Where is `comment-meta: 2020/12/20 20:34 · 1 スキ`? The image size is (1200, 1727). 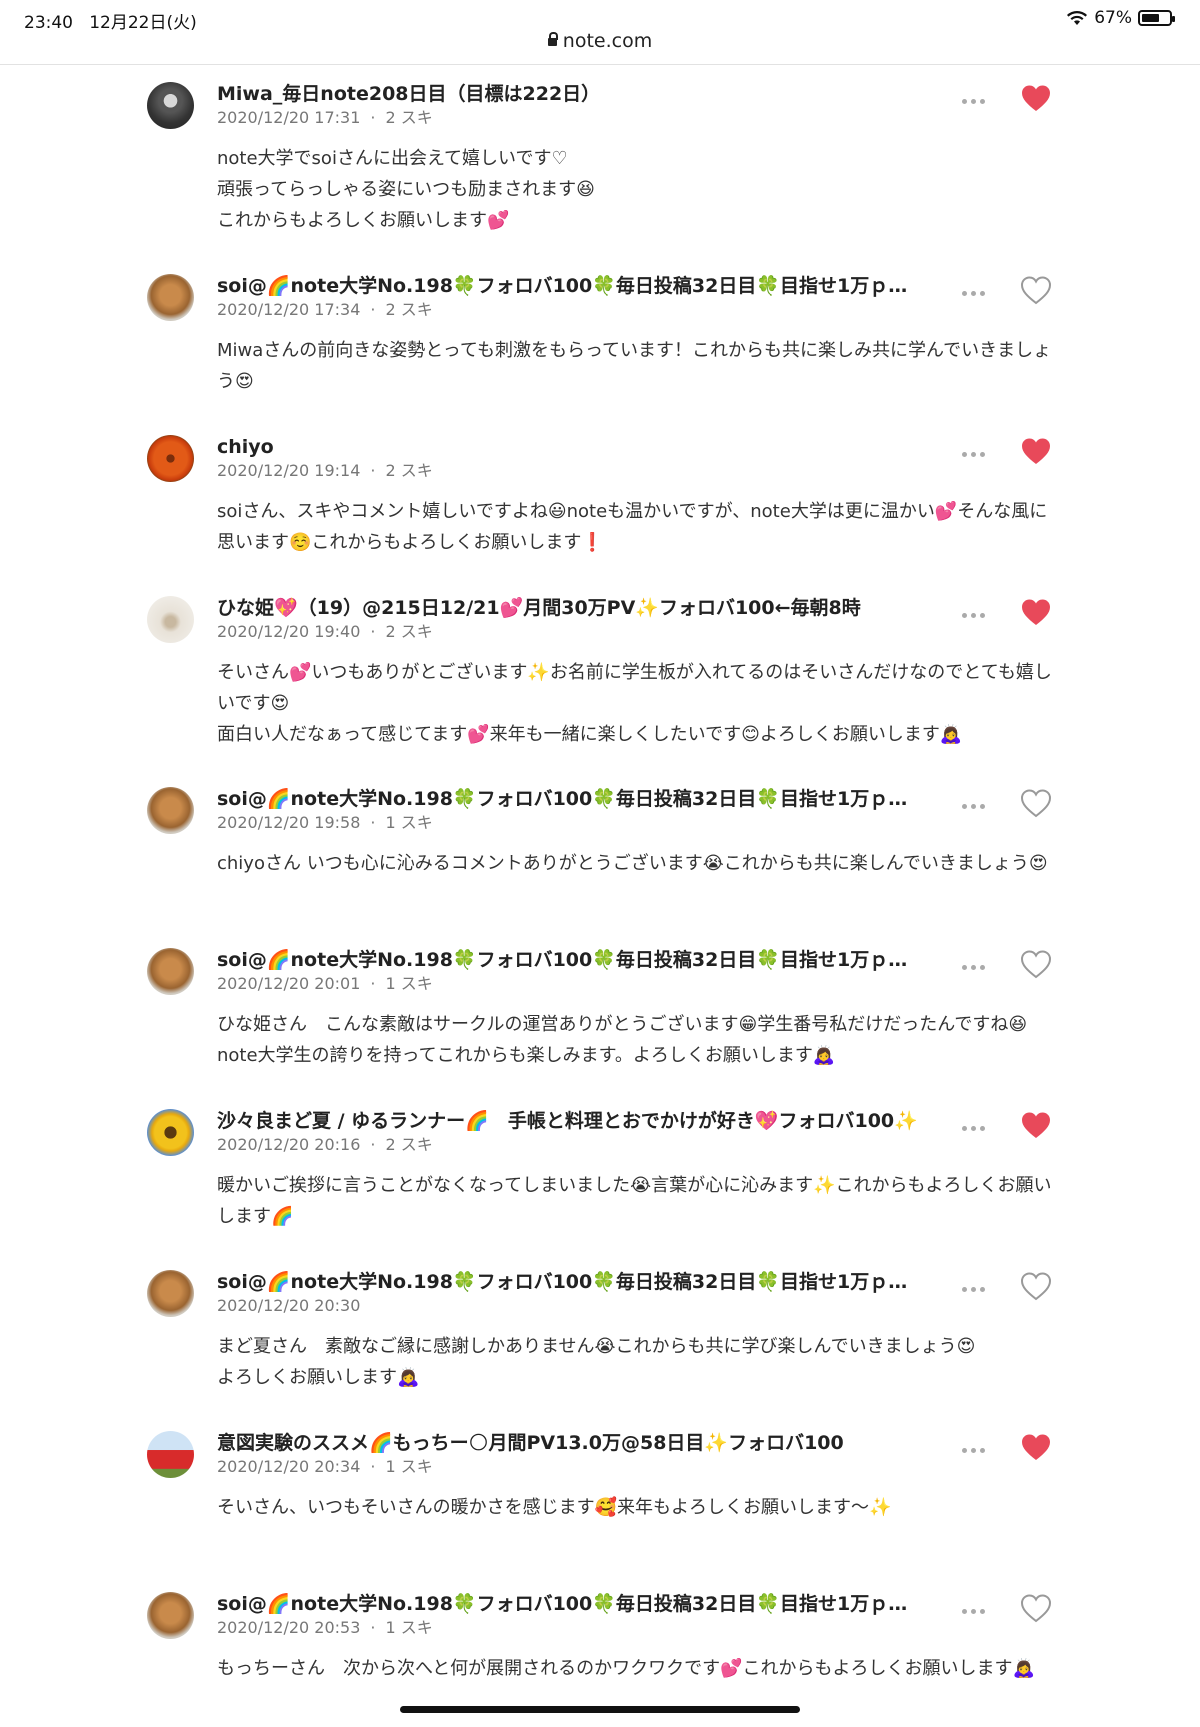 comment-meta: 2020/12/20 20:34 · 1 スキ is located at coordinates (577, 1467).